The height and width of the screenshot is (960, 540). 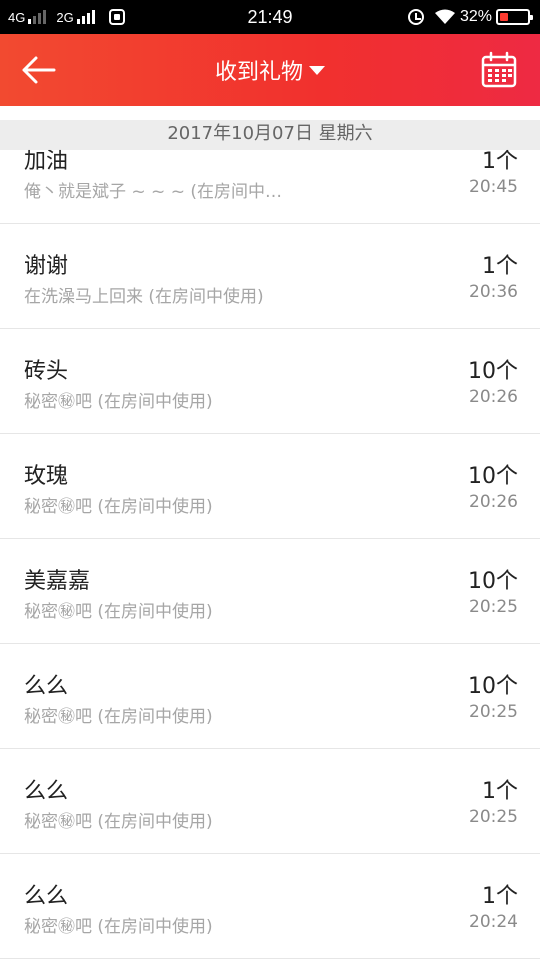 What do you see at coordinates (514, 17) in the screenshot?
I see `battery-icon` at bounding box center [514, 17].